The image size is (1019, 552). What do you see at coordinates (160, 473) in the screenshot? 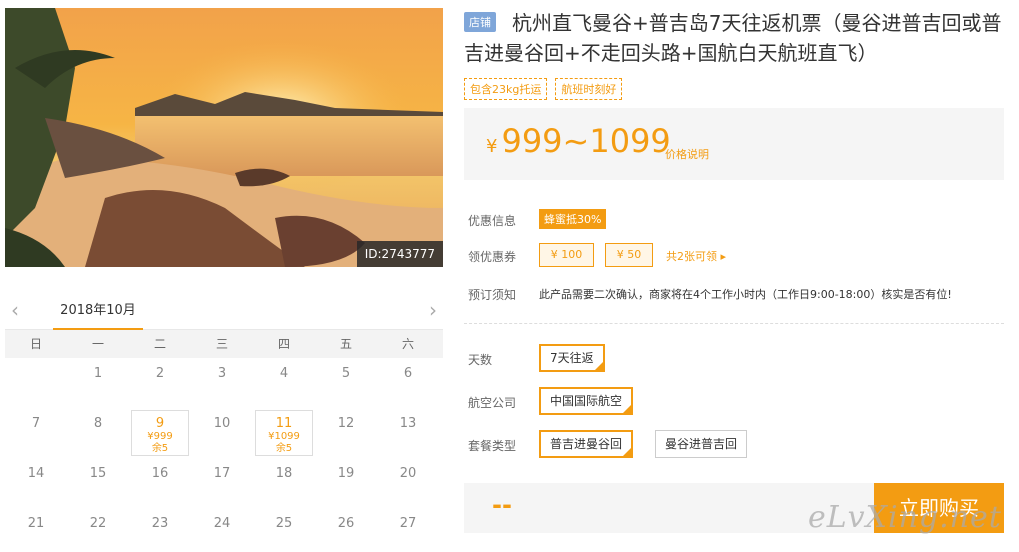
I see `day-number: 16` at bounding box center [160, 473].